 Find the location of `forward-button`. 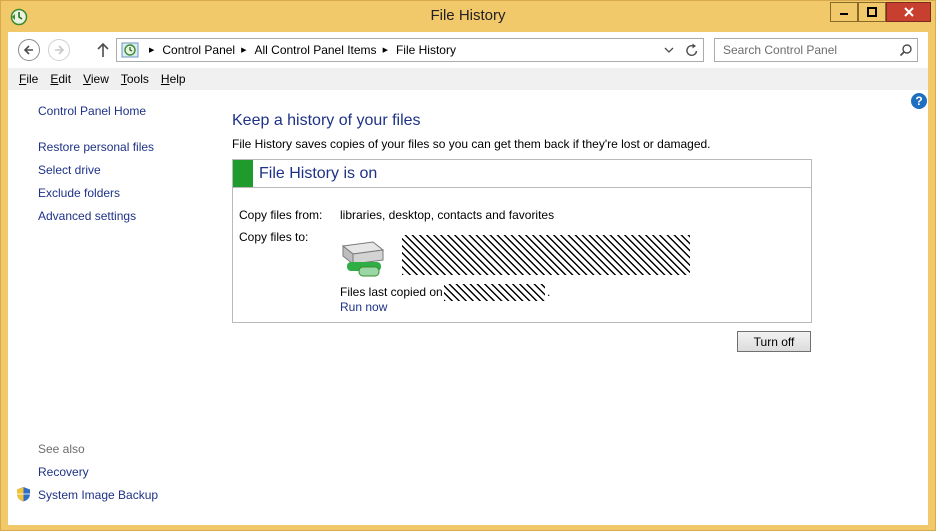

forward-button is located at coordinates (59, 50).